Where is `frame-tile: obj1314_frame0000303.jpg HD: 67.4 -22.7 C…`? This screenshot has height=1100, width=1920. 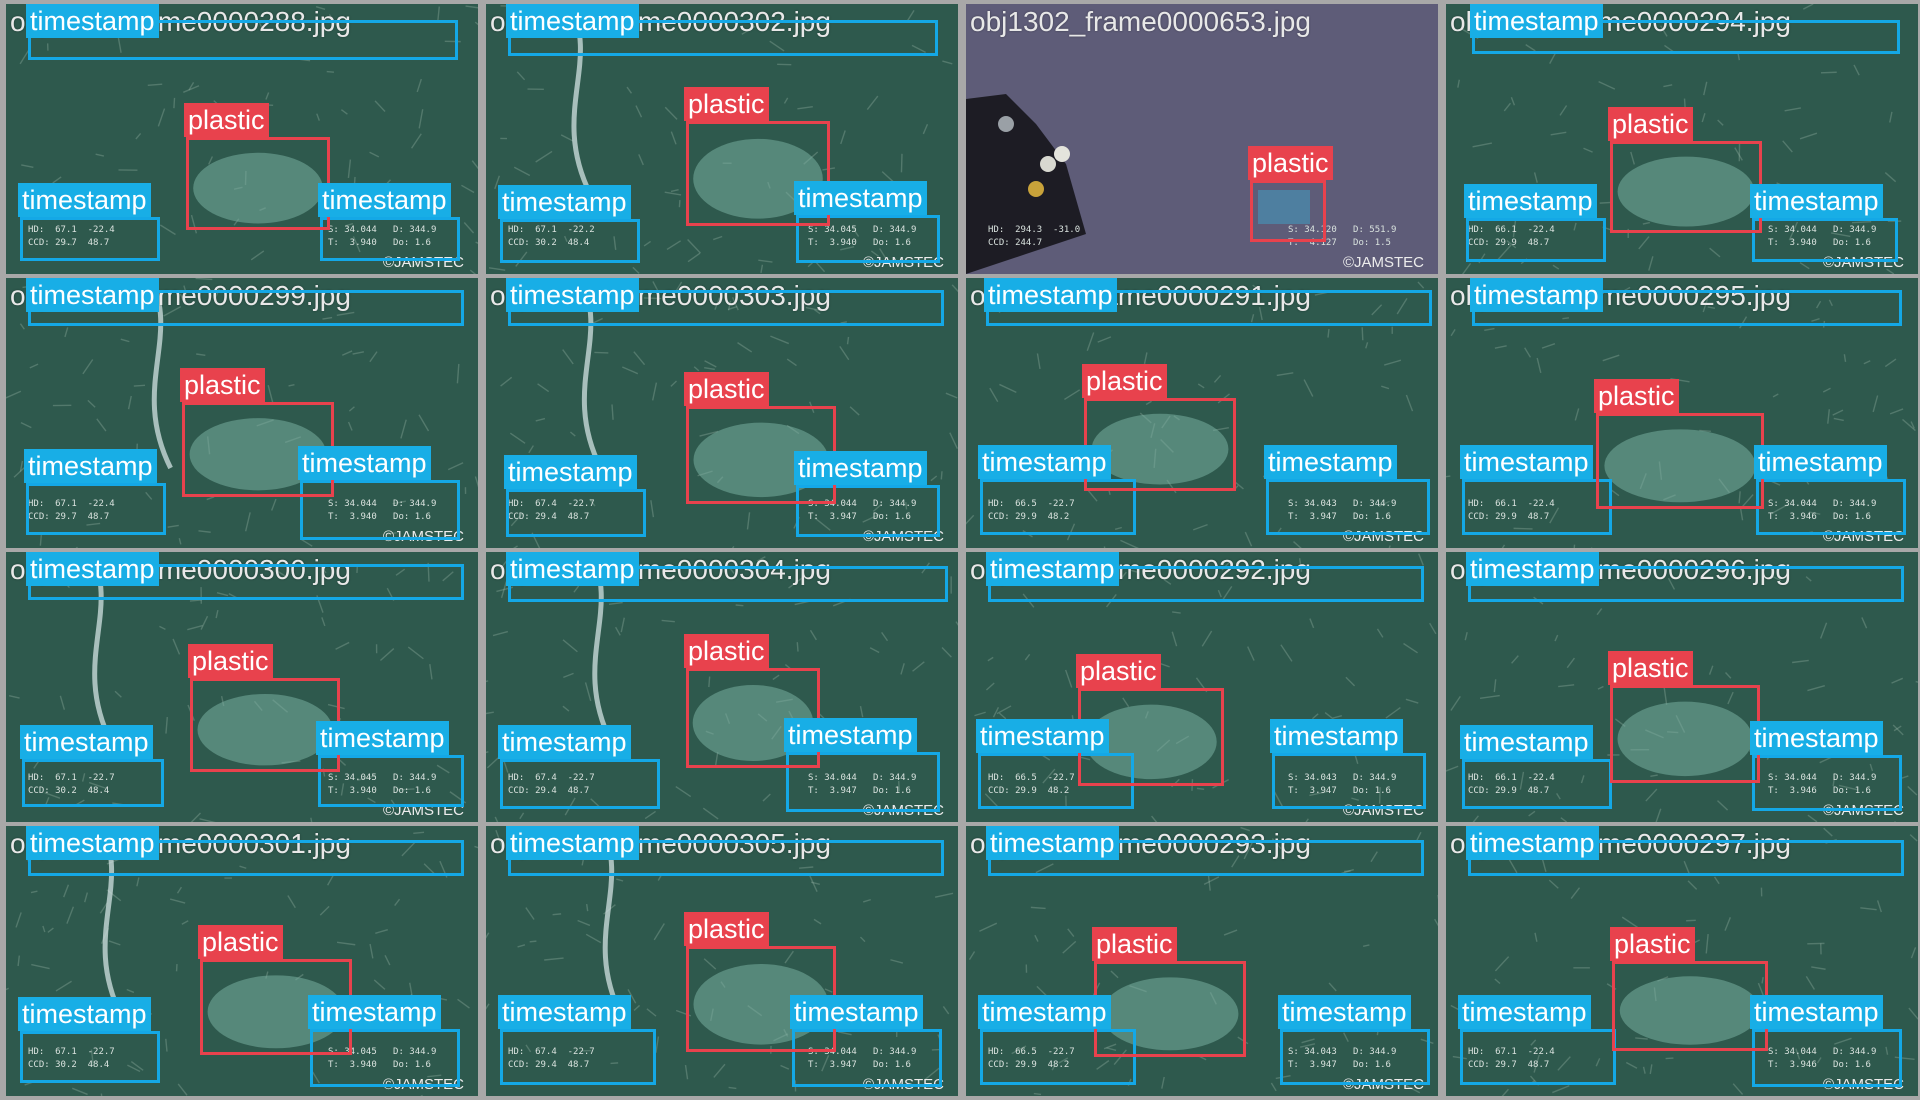 frame-tile: obj1314_frame0000303.jpg HD: 67.4 -22.7 C… is located at coordinates (722, 413).